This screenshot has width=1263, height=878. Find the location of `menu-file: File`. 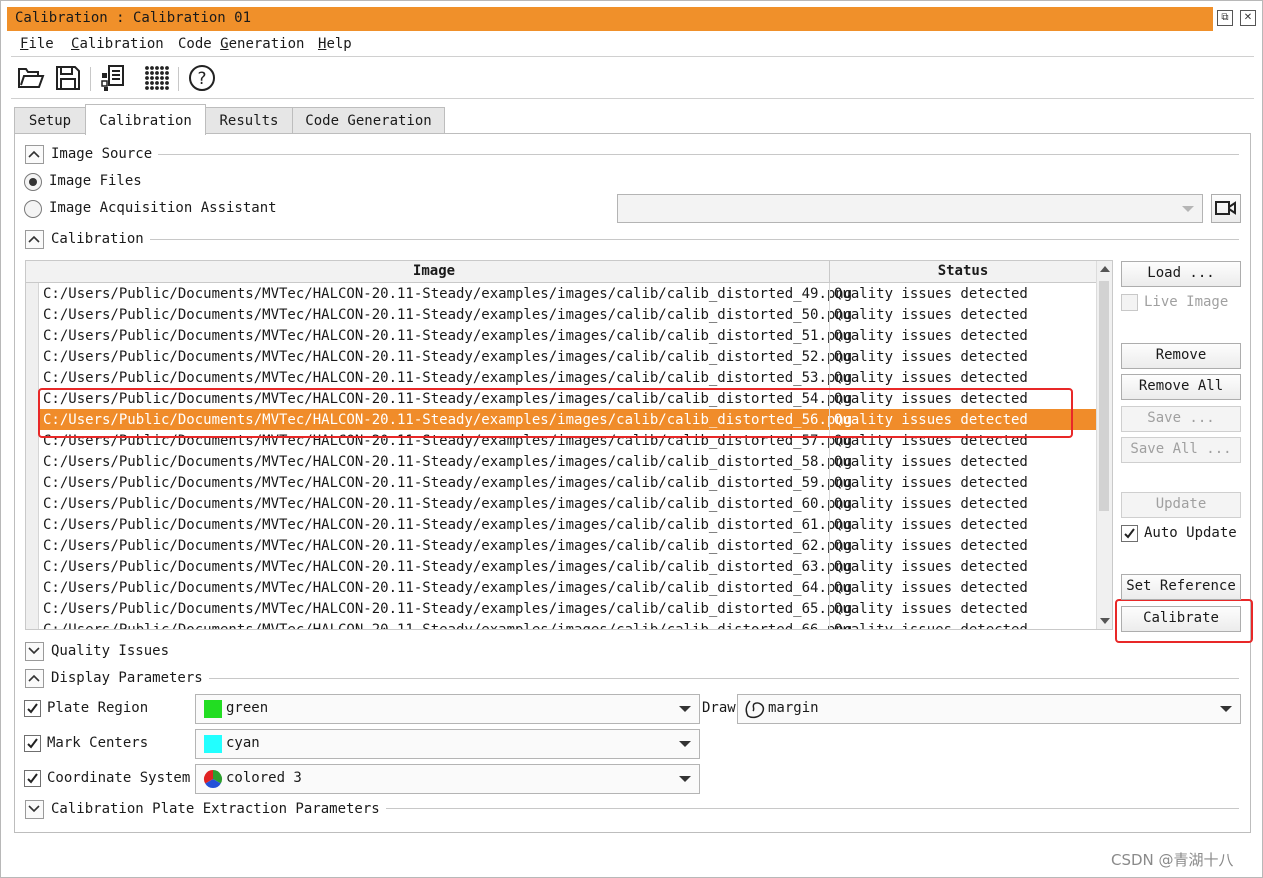

menu-file: File is located at coordinates (37, 44).